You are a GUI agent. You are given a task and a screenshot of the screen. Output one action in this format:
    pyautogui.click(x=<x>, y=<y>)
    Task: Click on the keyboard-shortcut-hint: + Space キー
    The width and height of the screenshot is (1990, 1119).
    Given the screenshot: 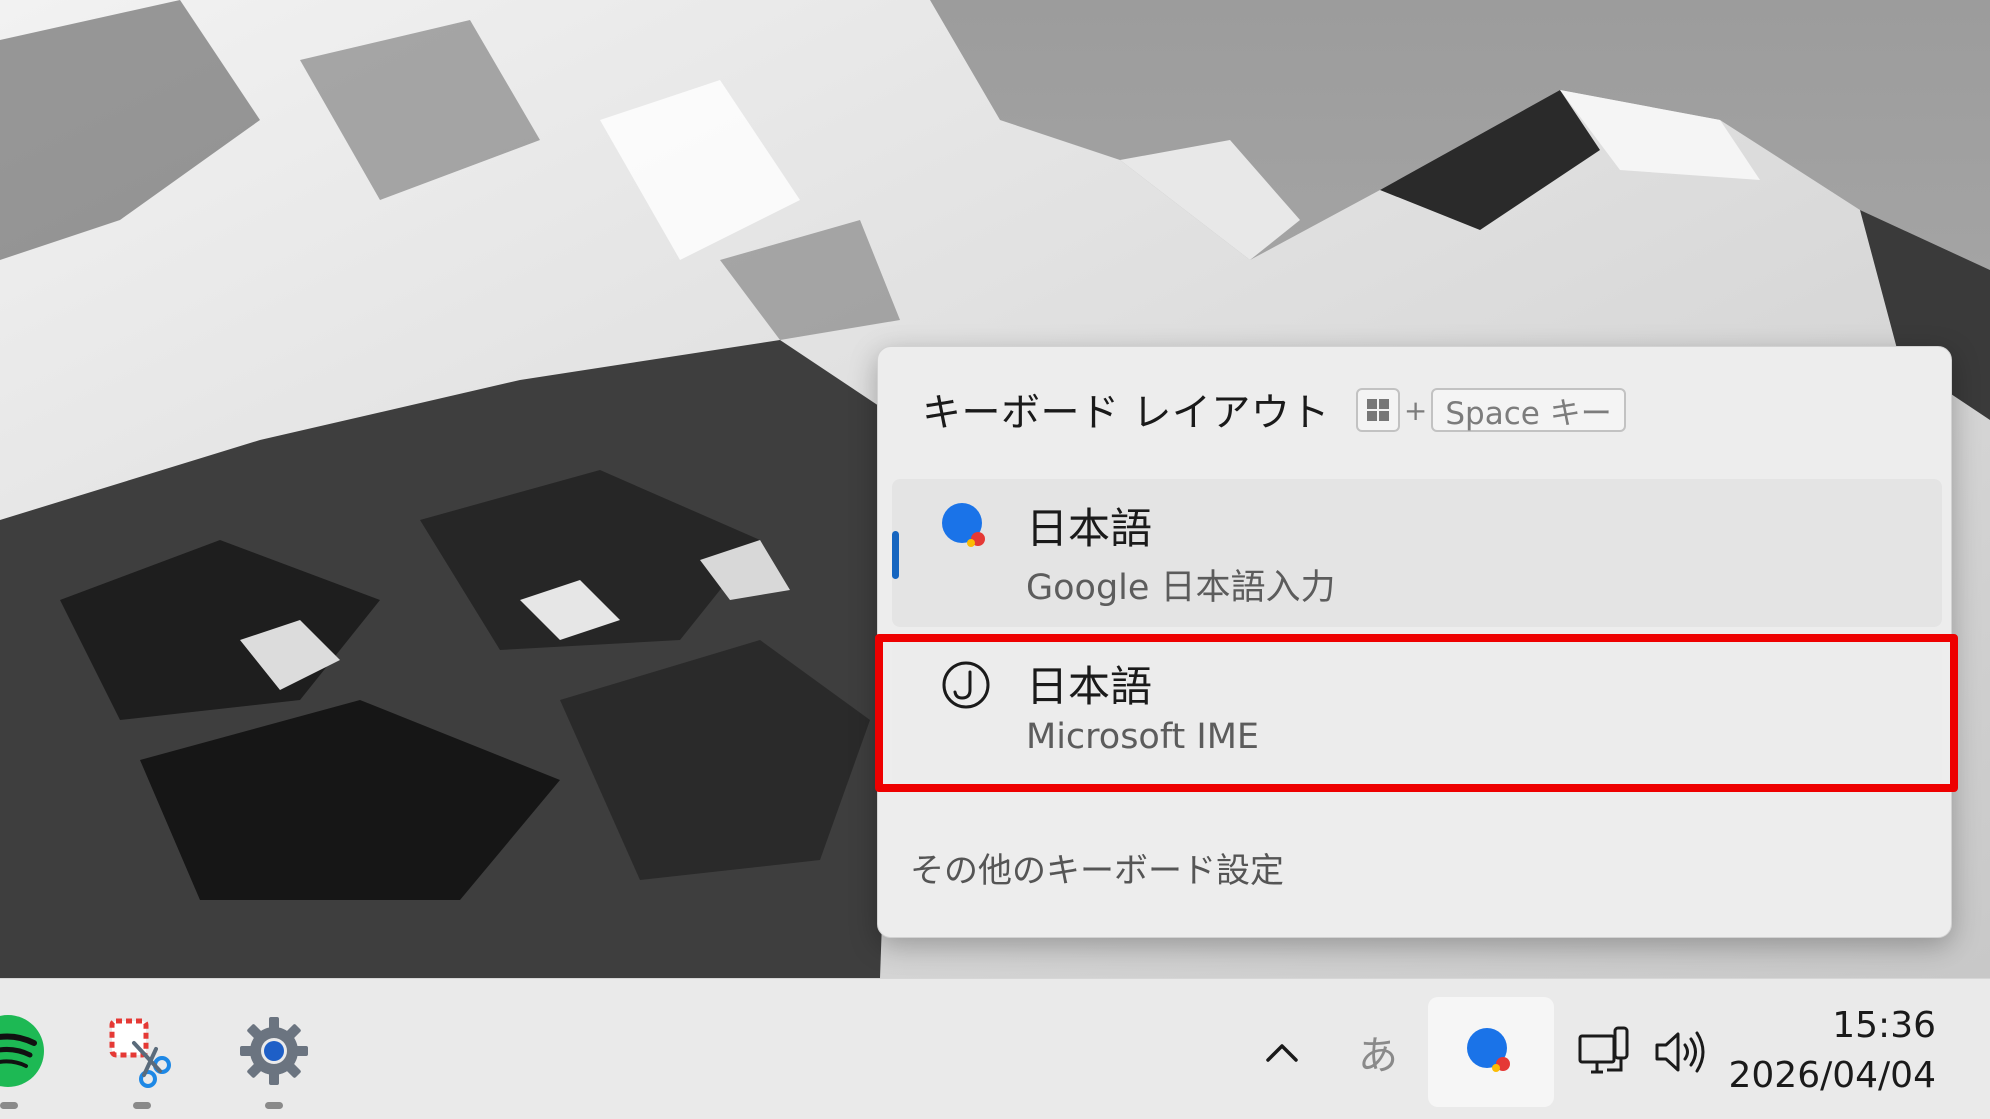 What is the action you would take?
    pyautogui.click(x=1490, y=410)
    